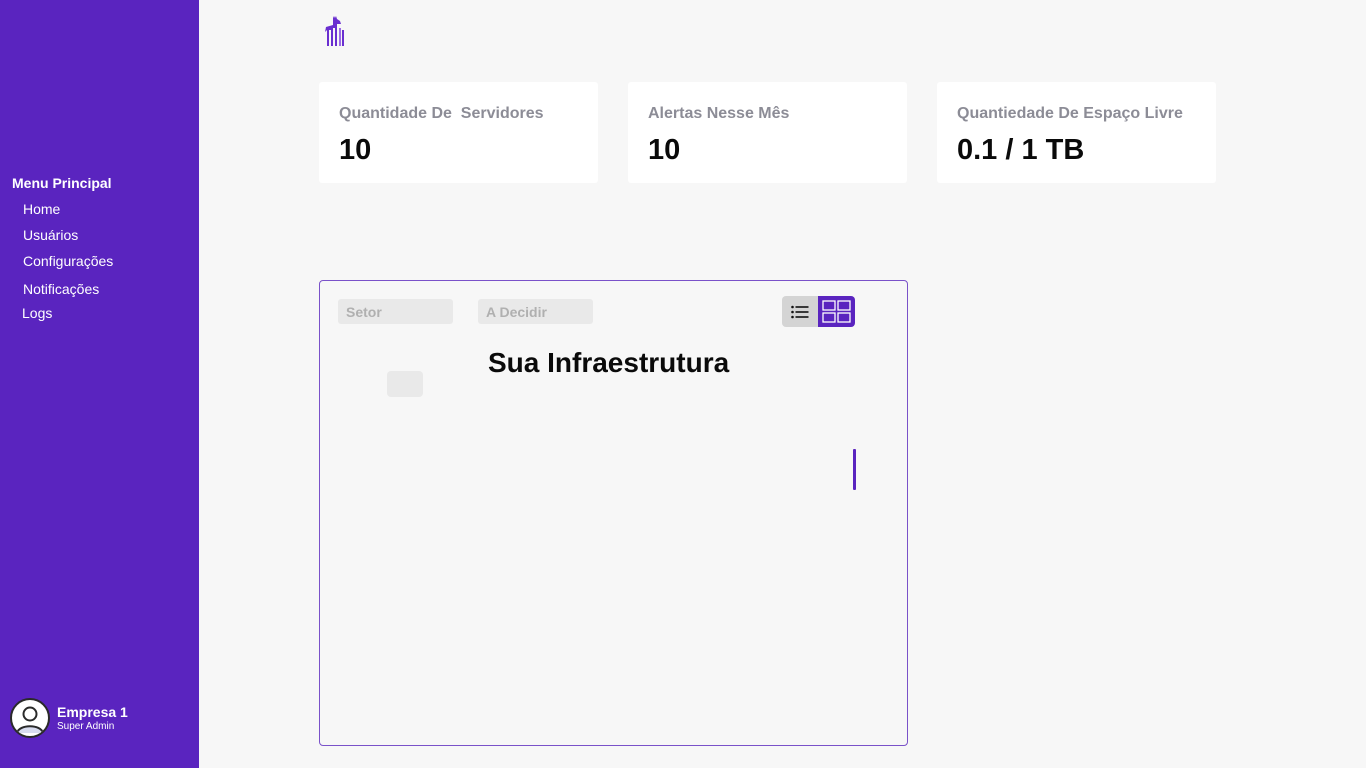 The height and width of the screenshot is (768, 1366). What do you see at coordinates (1021, 150) in the screenshot?
I see `card-free-space-value: 0.1 / 1 TB` at bounding box center [1021, 150].